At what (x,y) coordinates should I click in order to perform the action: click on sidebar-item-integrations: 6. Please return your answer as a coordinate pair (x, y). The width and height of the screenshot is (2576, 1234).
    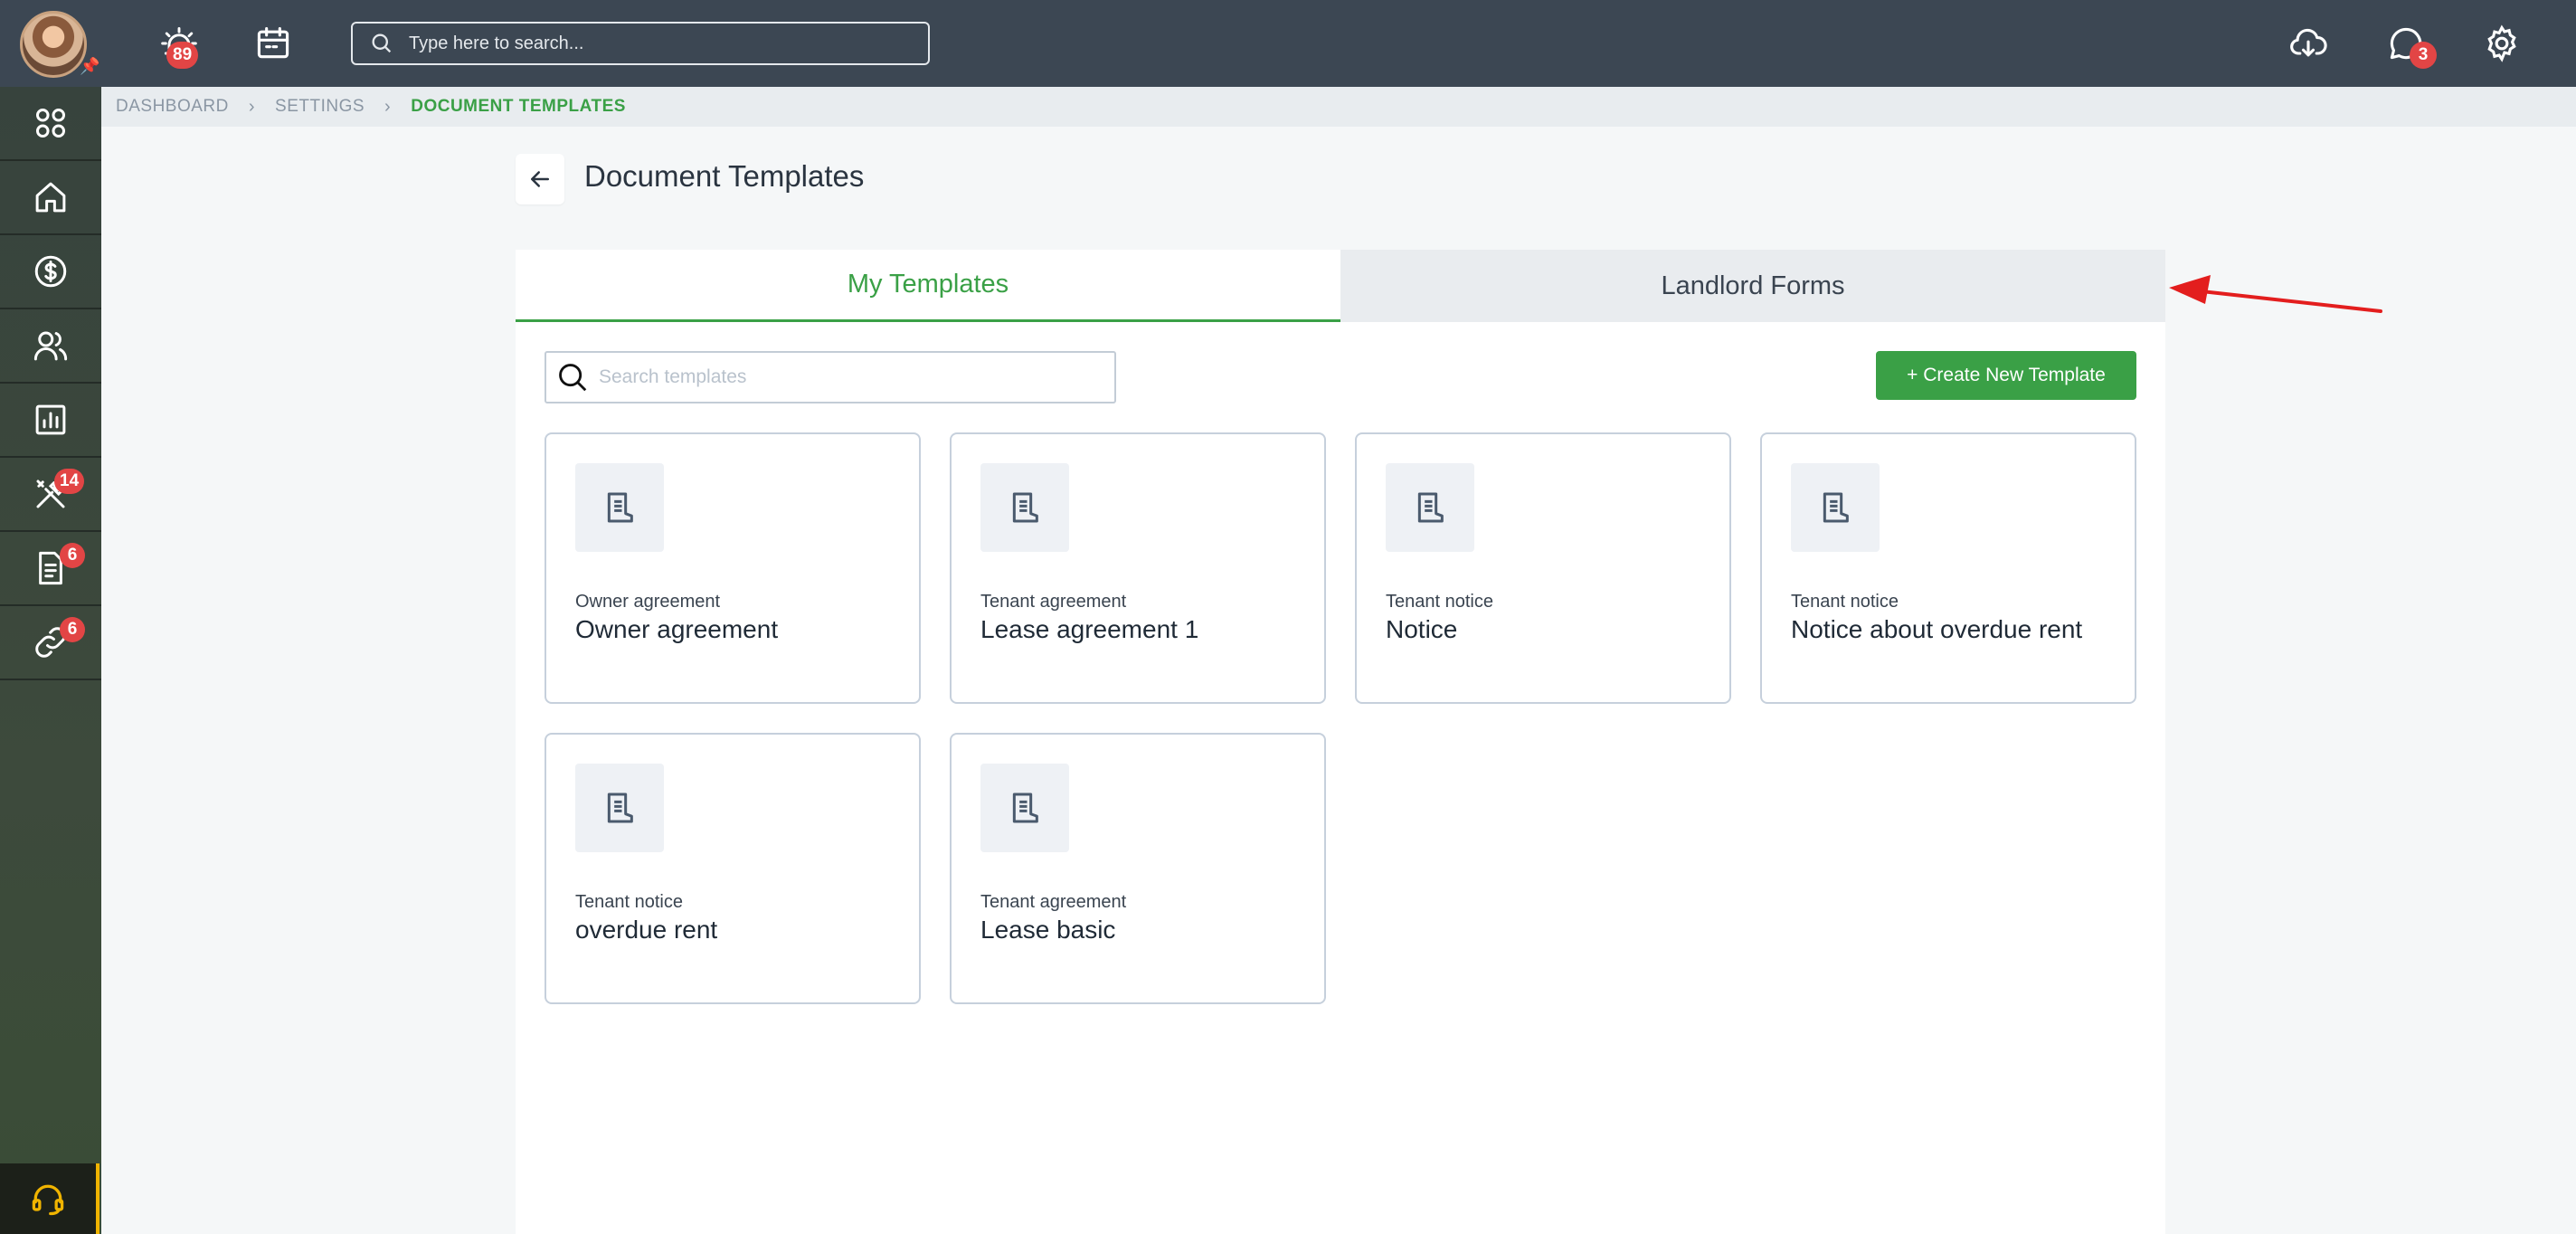
    Looking at the image, I should click on (50, 643).